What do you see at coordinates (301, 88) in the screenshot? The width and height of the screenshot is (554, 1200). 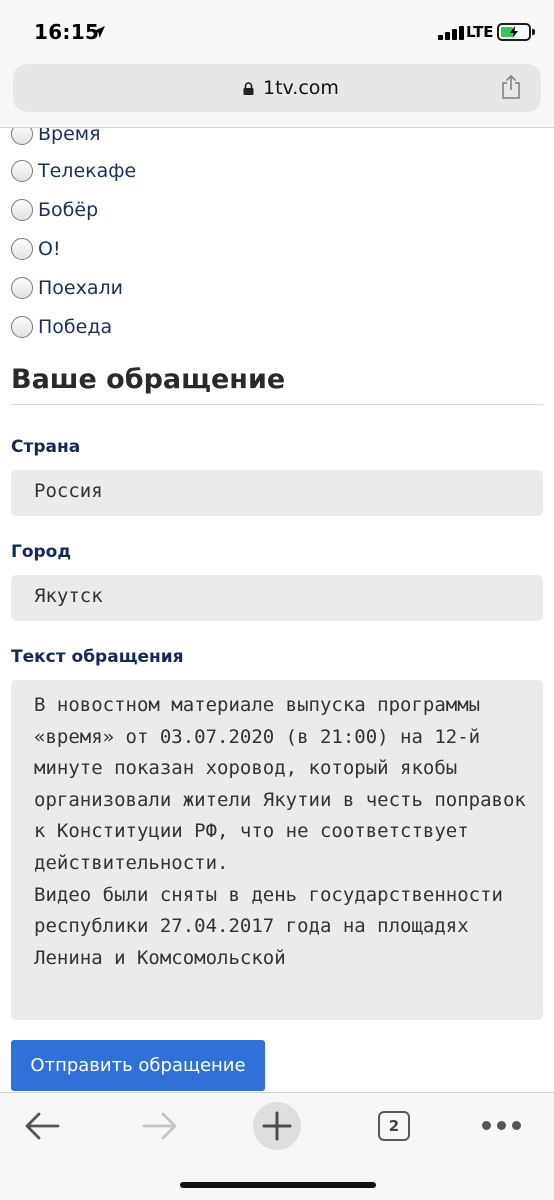 I see `url-text: 1tv.com` at bounding box center [301, 88].